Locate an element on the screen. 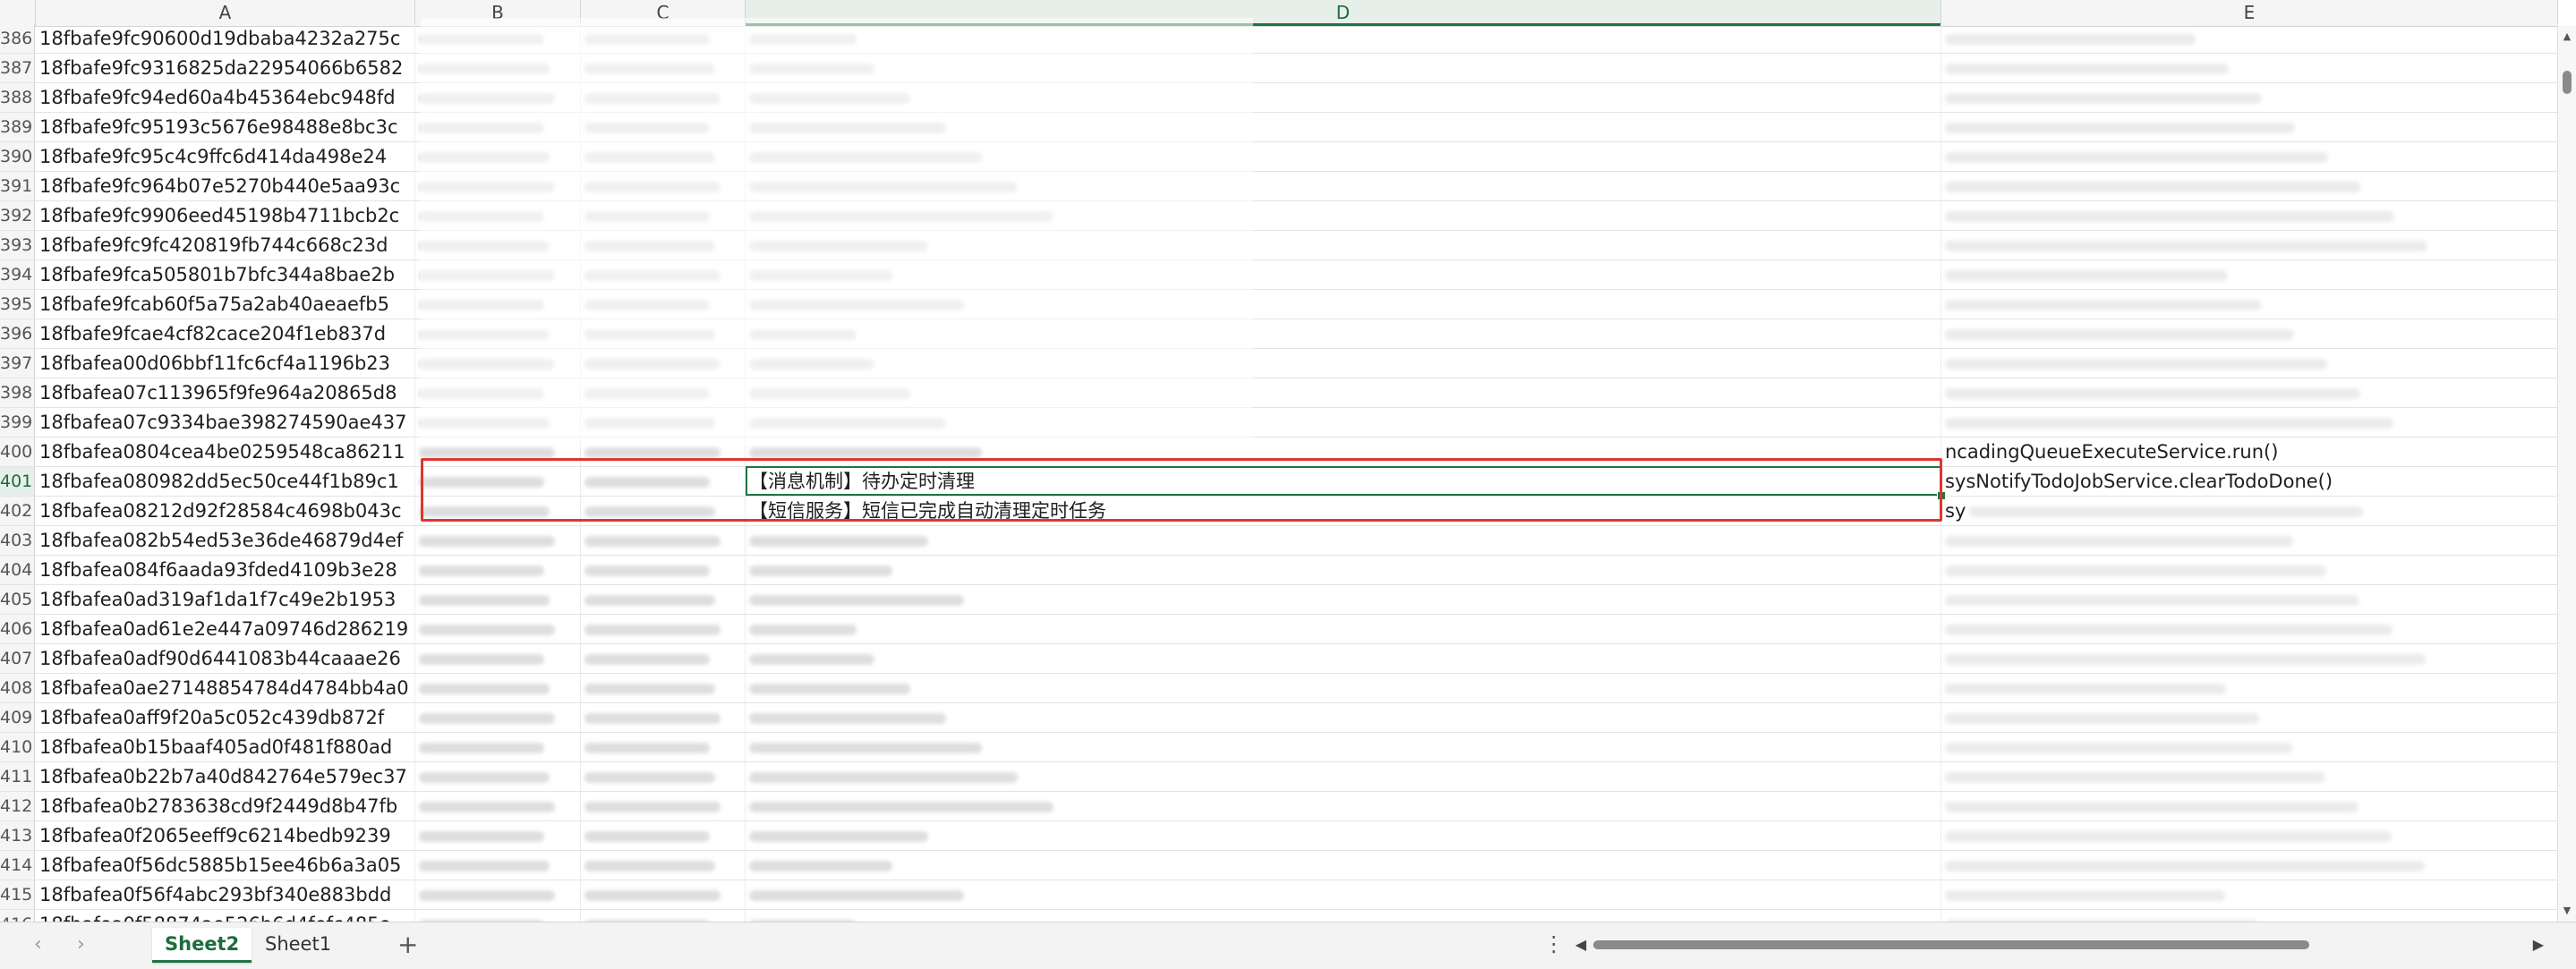  row-header: 409 is located at coordinates (17, 717).